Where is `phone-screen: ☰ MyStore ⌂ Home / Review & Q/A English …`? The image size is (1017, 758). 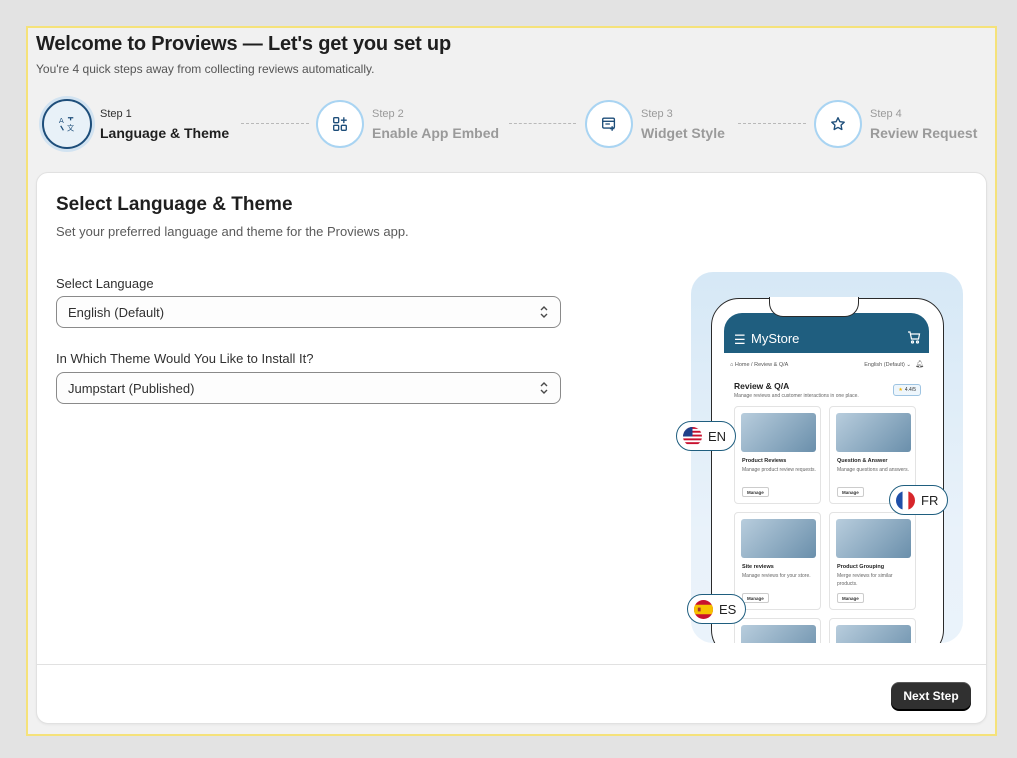
phone-screen: ☰ MyStore ⌂ Home / Review & Q/A English … is located at coordinates (826, 478).